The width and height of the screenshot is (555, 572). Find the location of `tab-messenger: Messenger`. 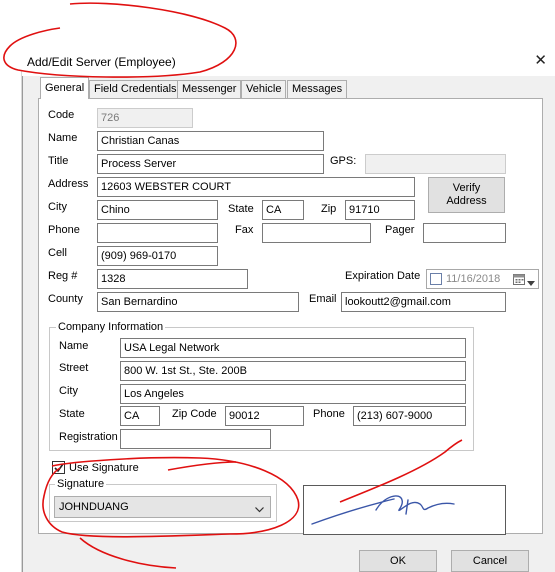

tab-messenger: Messenger is located at coordinates (209, 89).